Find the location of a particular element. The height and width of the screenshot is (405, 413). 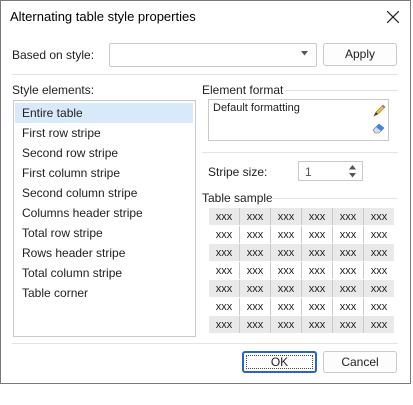

based-on-style-dropdown is located at coordinates (213, 55).